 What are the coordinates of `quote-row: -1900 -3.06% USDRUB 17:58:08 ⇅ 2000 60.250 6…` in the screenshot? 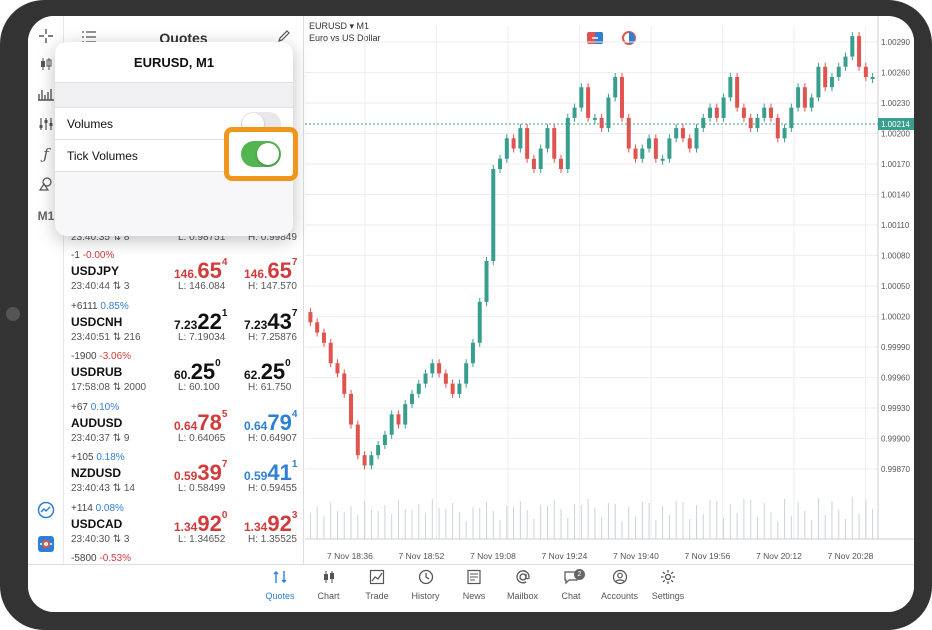 It's located at (183, 377).